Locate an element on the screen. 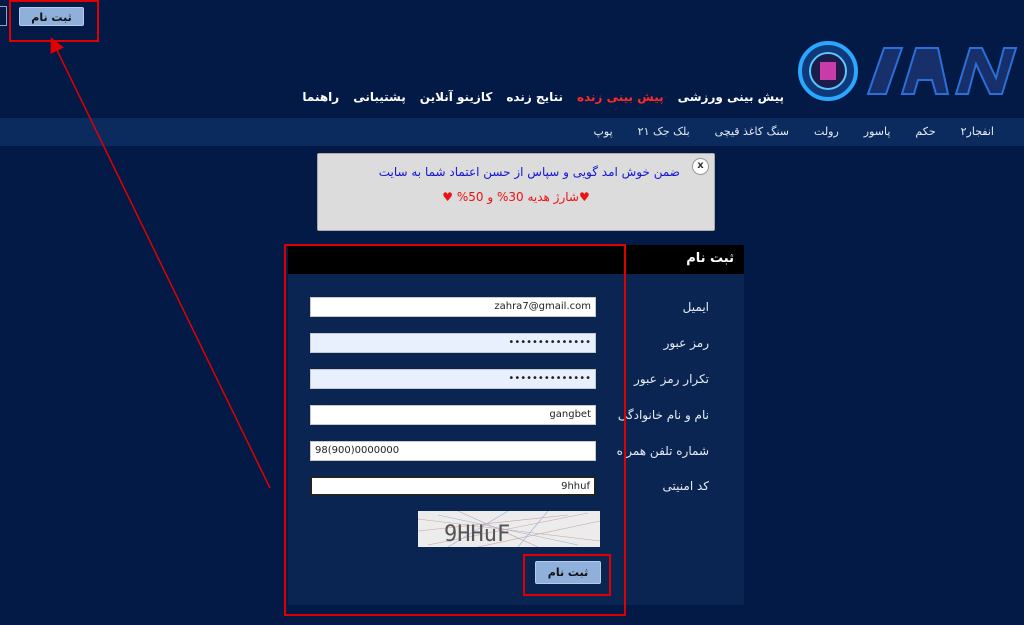 The height and width of the screenshot is (625, 1024). gang-logo is located at coordinates (908, 71).